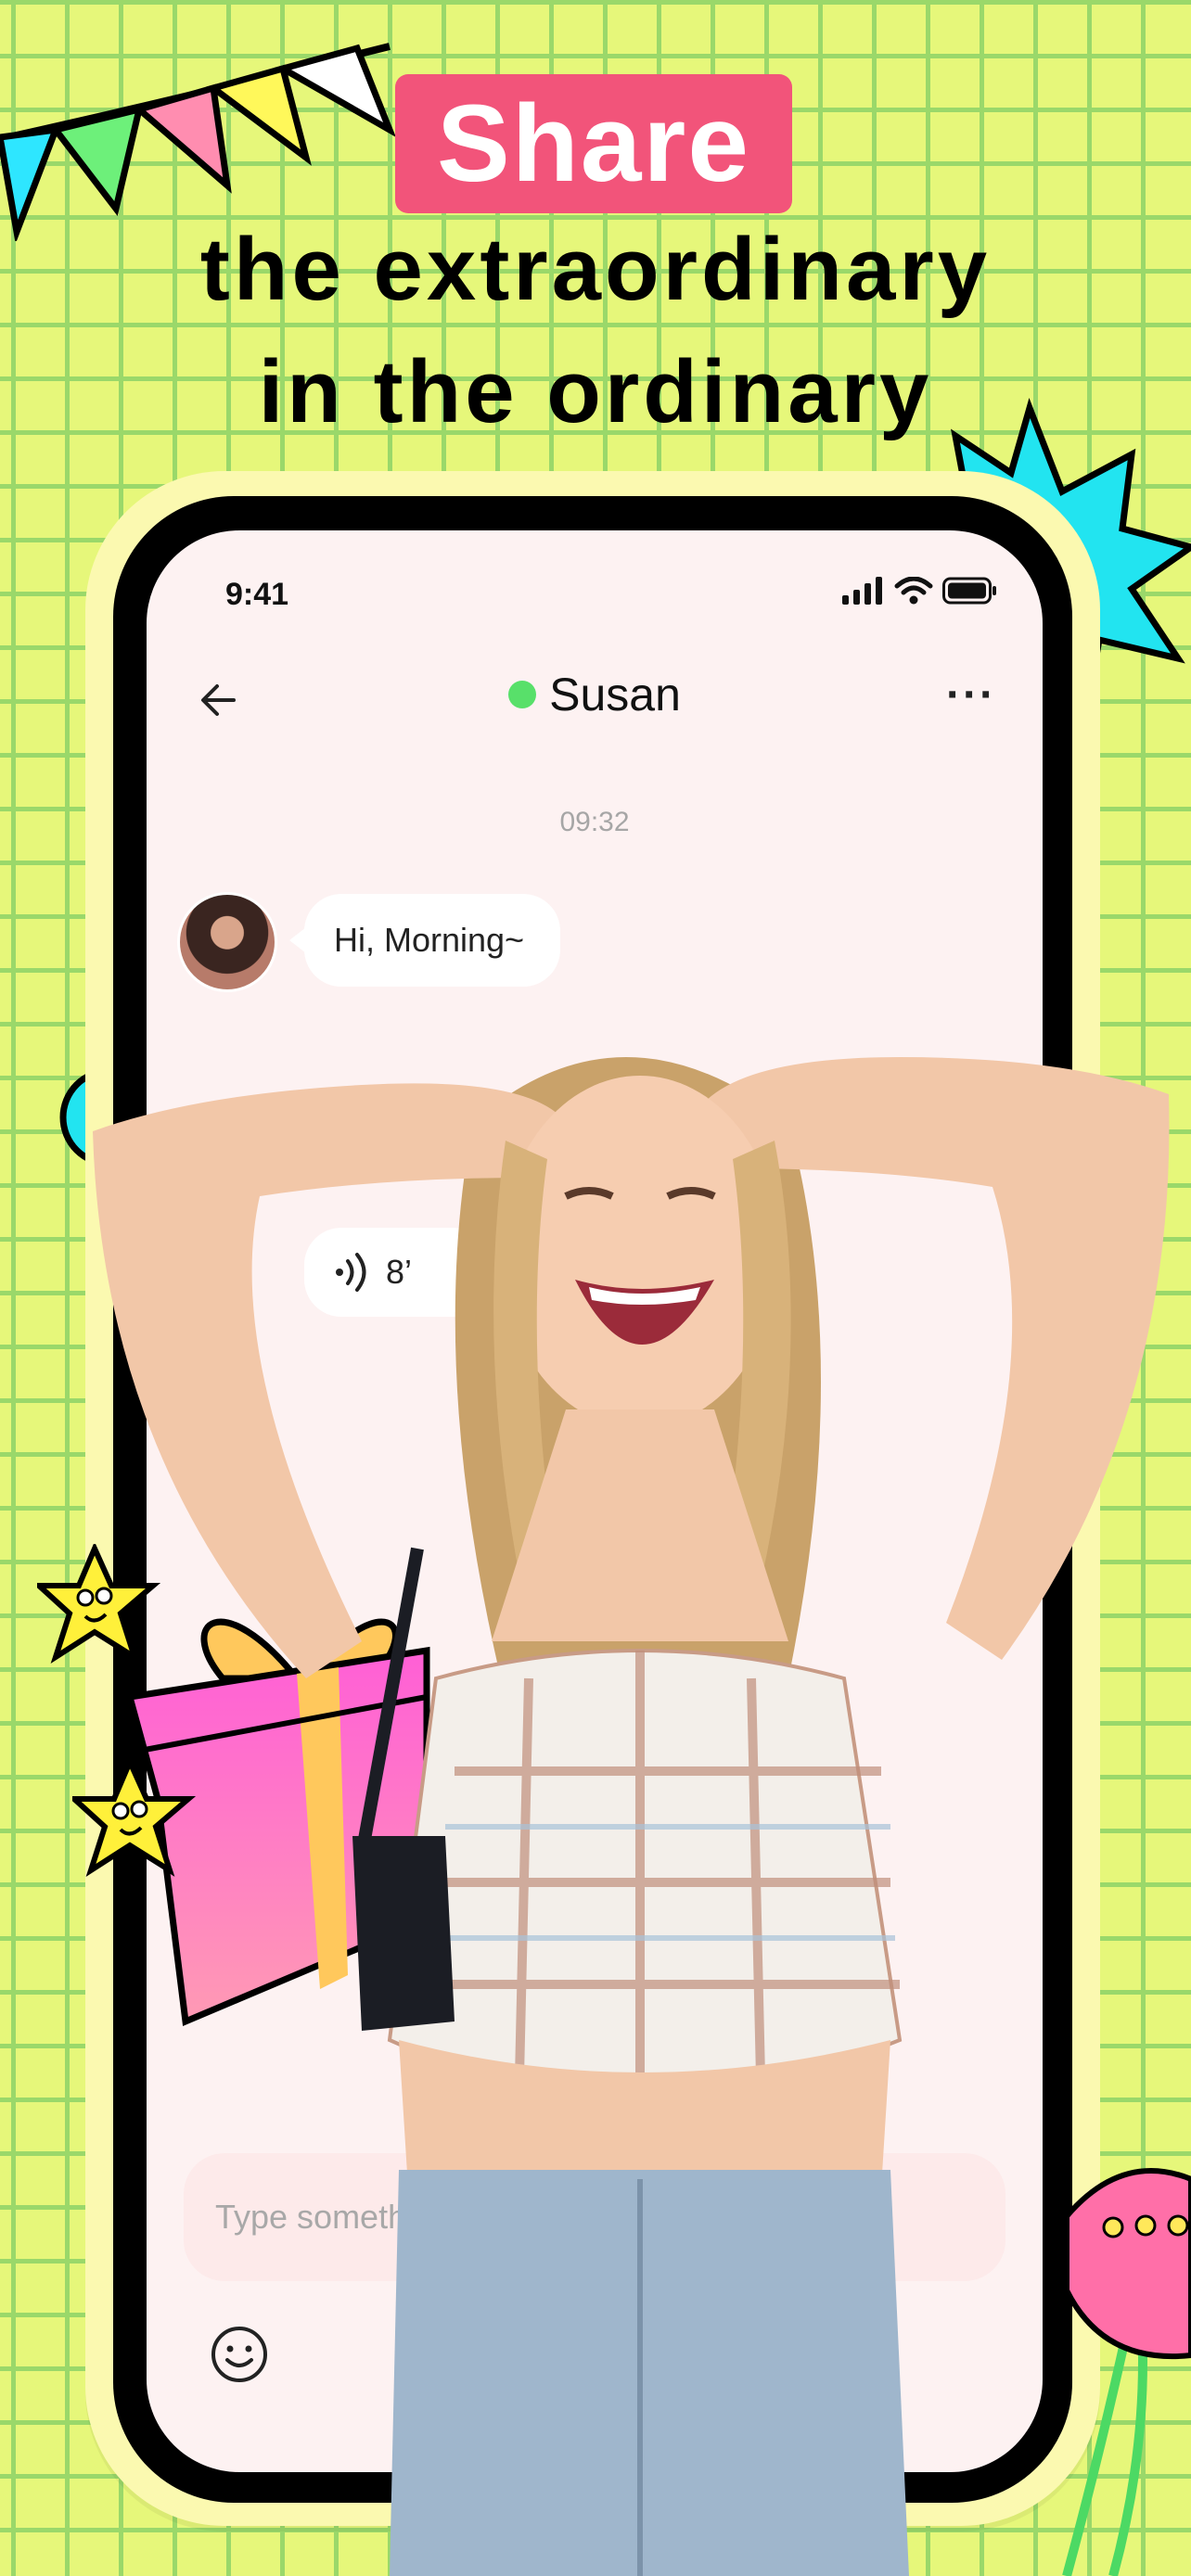 This screenshot has height=2576, width=1191. Describe the element at coordinates (862, 591) in the screenshot. I see `signal-icon` at that location.